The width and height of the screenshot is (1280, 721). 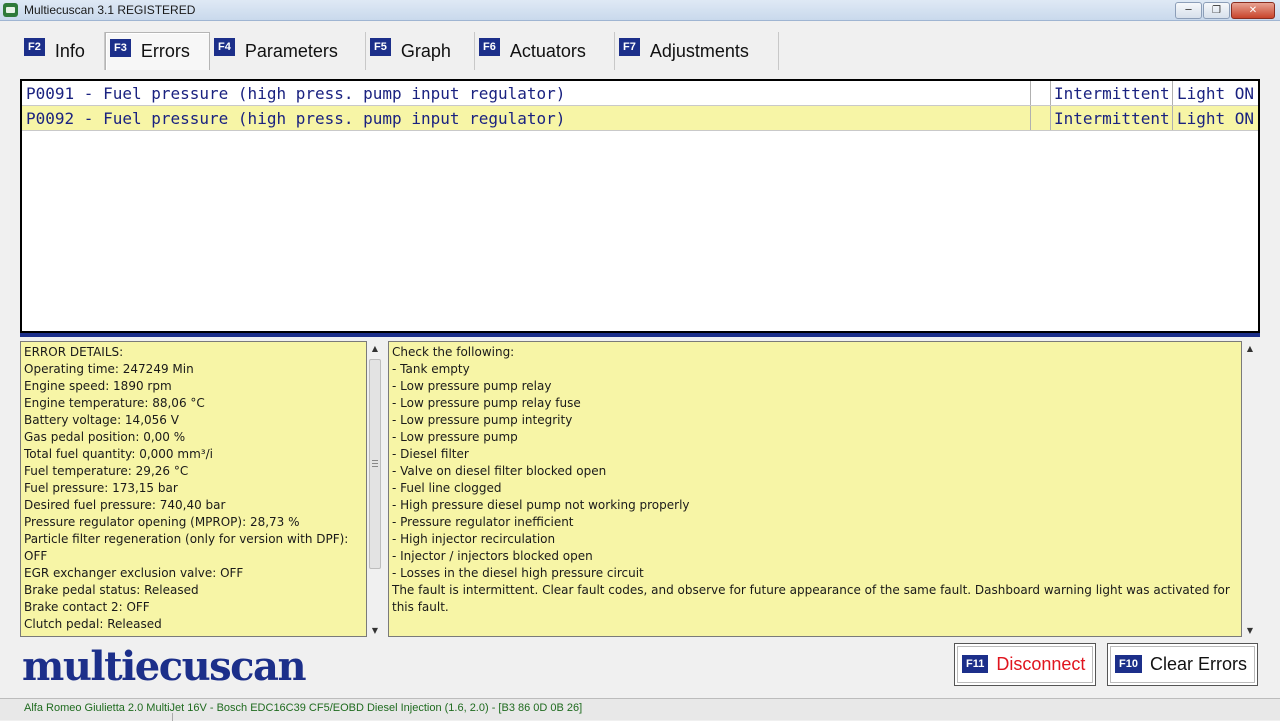 I want to click on checklist-line: - Pressure regulator inefficient, so click(x=483, y=522).